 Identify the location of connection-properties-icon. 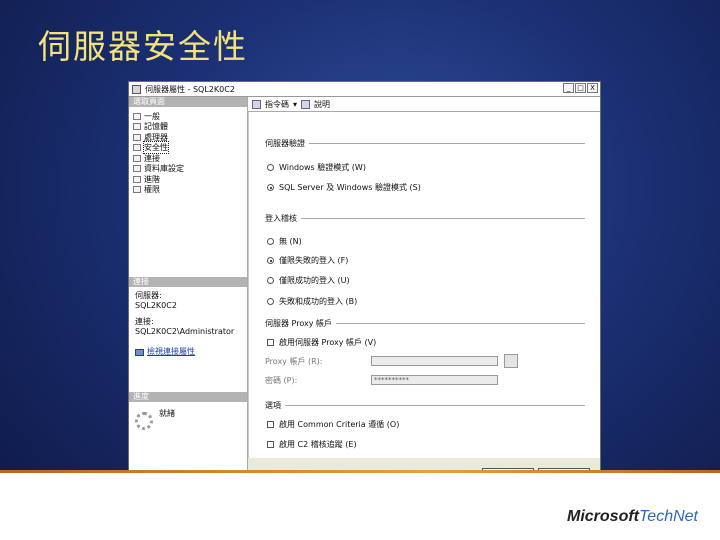
(139, 352).